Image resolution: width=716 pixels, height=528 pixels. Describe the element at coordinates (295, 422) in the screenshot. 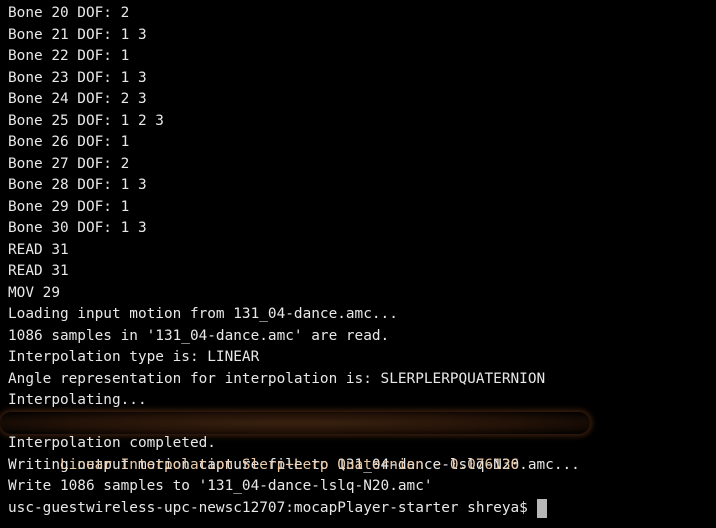

I see `highlight-glow` at that location.